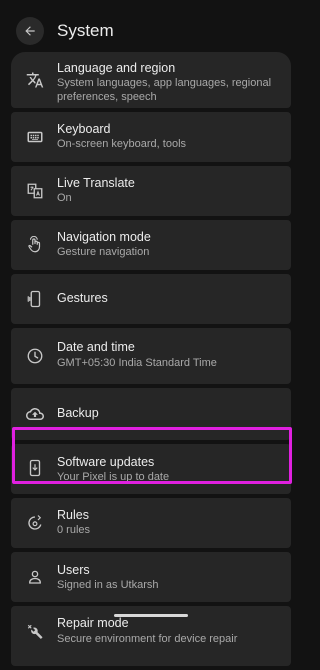  I want to click on item-title: Keyboard, so click(84, 129).